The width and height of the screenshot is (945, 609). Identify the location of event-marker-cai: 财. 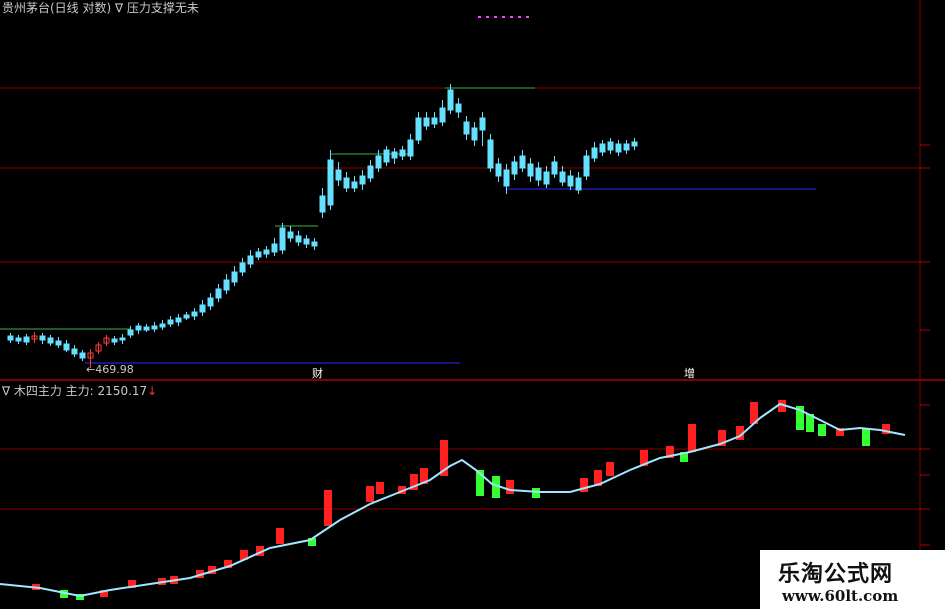
(317, 374).